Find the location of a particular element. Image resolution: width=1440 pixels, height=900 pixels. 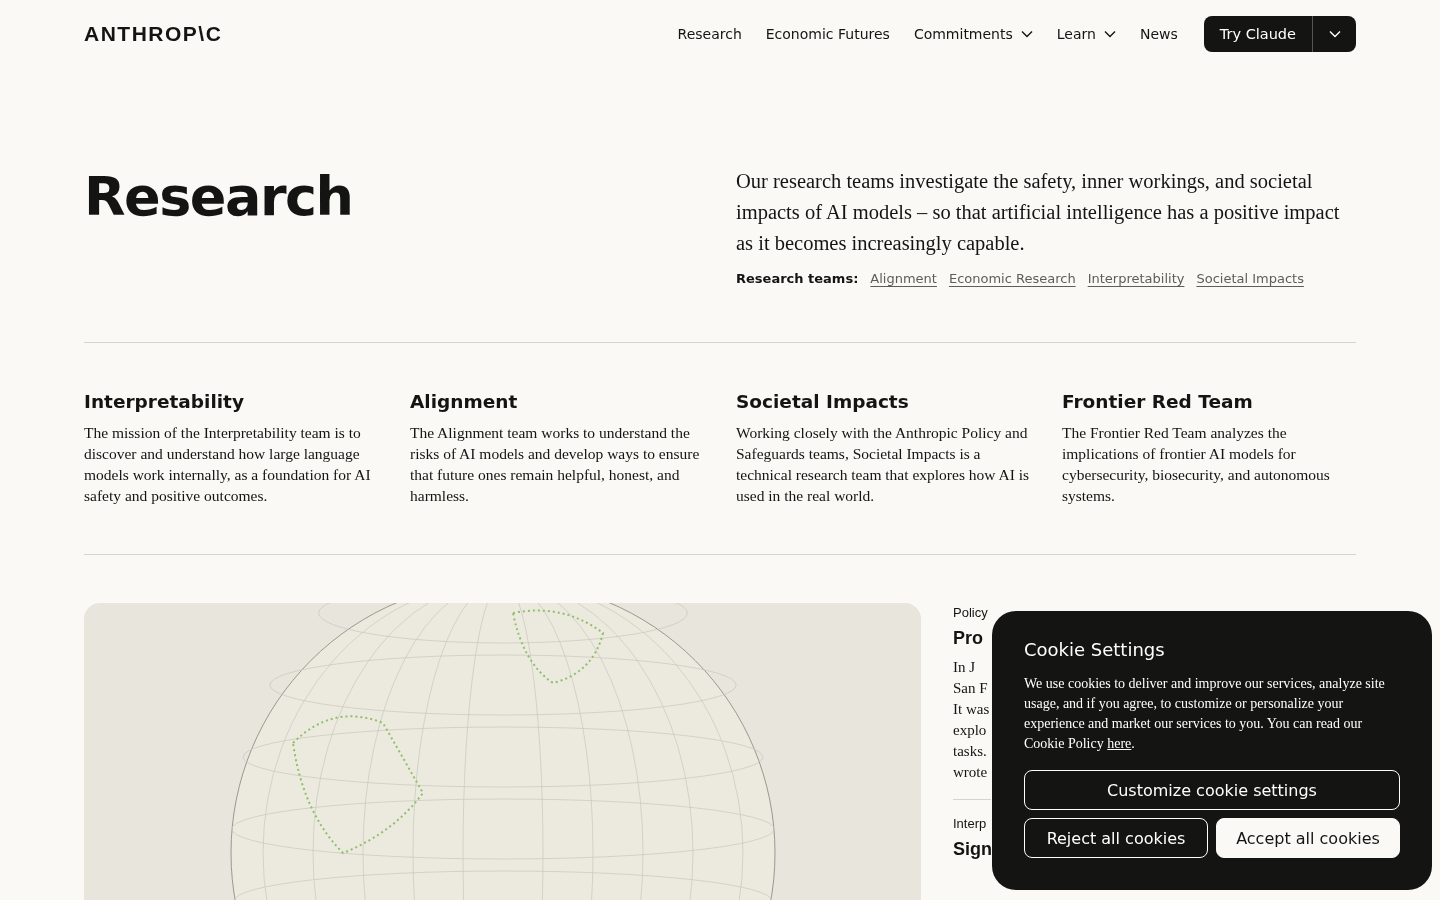

team-link: Interpretability is located at coordinates (1136, 278).